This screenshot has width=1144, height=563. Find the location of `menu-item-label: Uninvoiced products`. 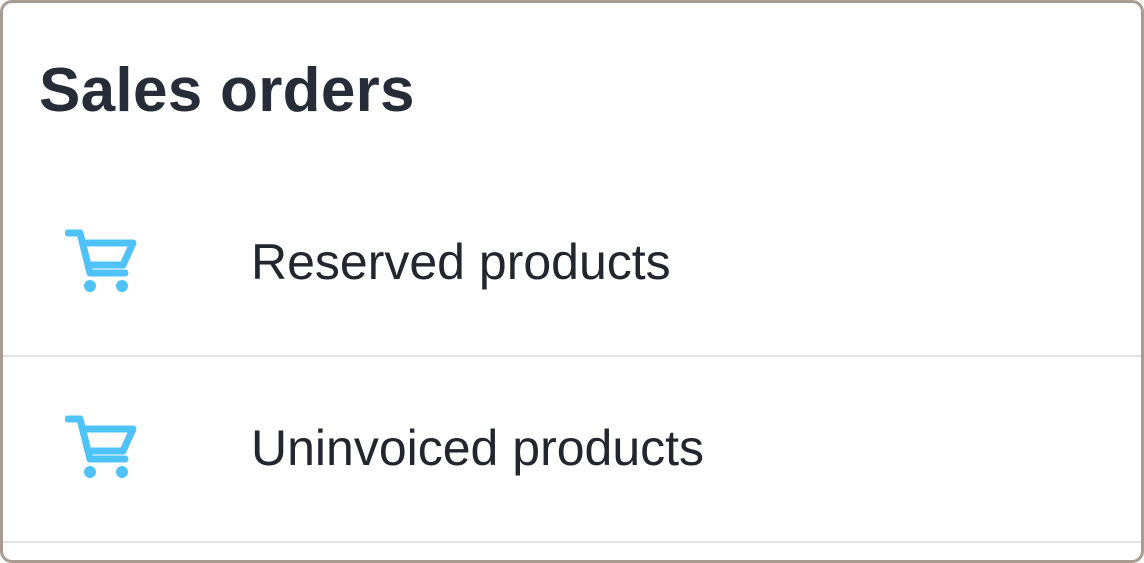

menu-item-label: Uninvoiced products is located at coordinates (478, 448).